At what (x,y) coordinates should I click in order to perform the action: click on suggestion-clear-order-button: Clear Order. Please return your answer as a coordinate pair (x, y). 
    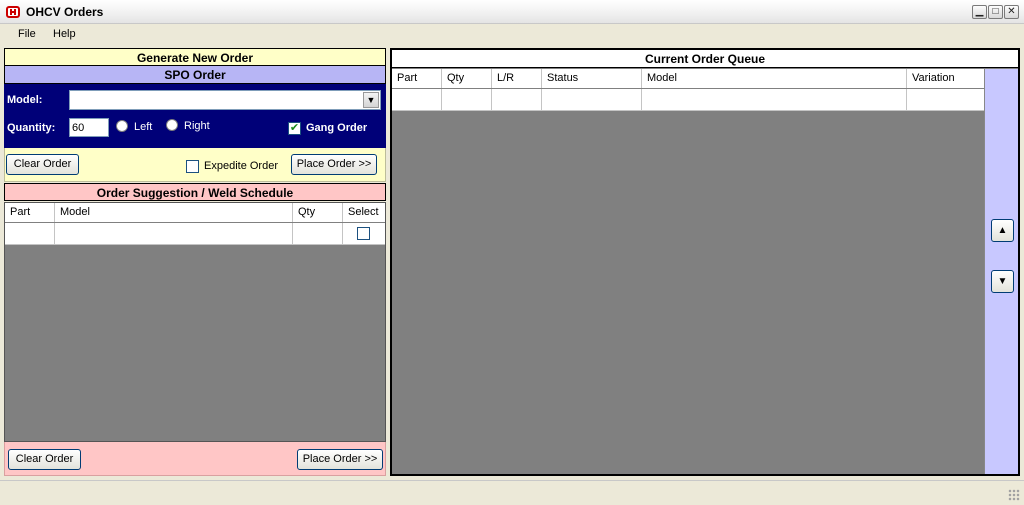
    Looking at the image, I should click on (44, 459).